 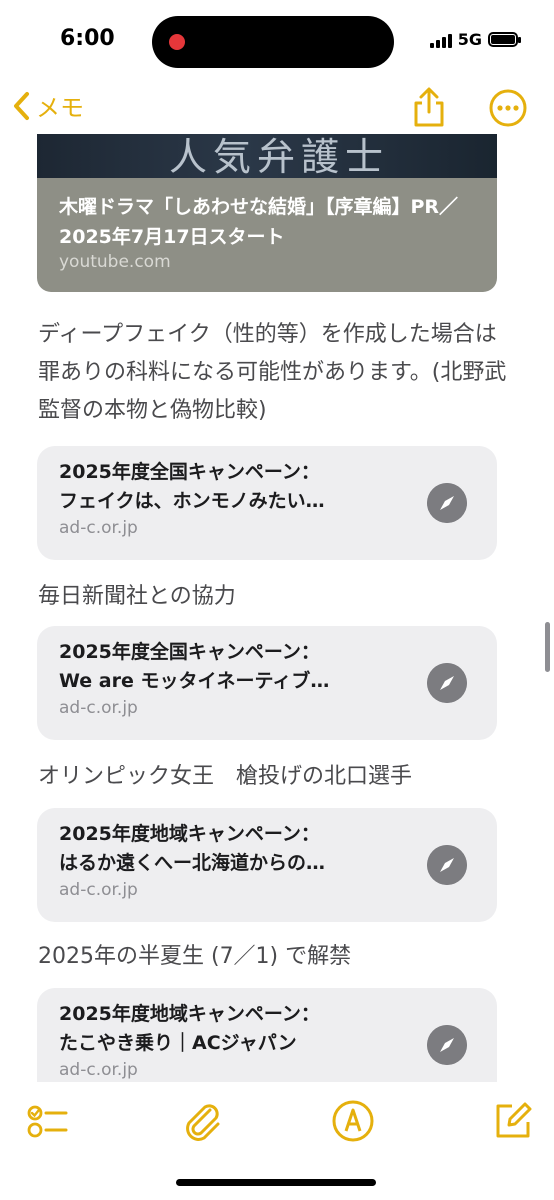 I want to click on video-title: 木曜ドラマ「しあわせな結婚」【序章編】PR／2025年7月17日スタート, so click(x=259, y=222).